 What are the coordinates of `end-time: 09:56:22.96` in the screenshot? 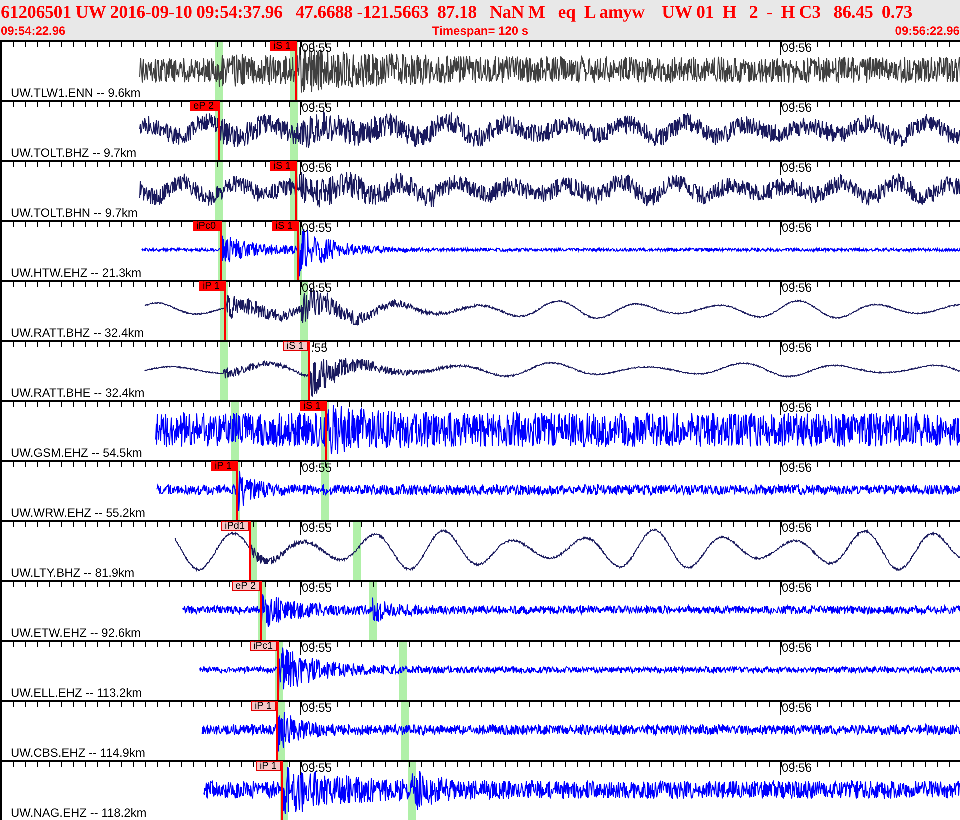 It's located at (927, 31).